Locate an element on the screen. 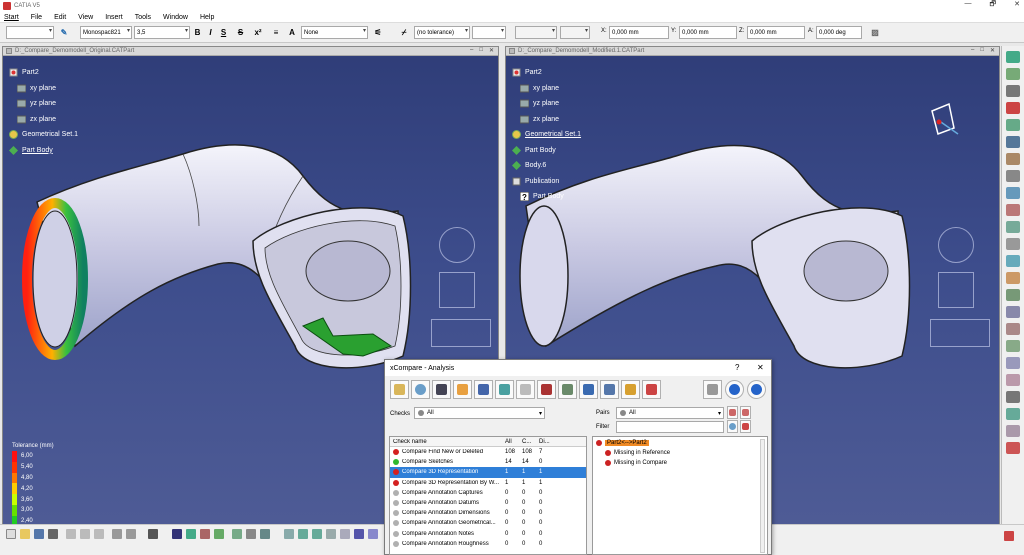 This screenshot has width=1024, height=555. cubes-tool is located at coordinates (651, 389).